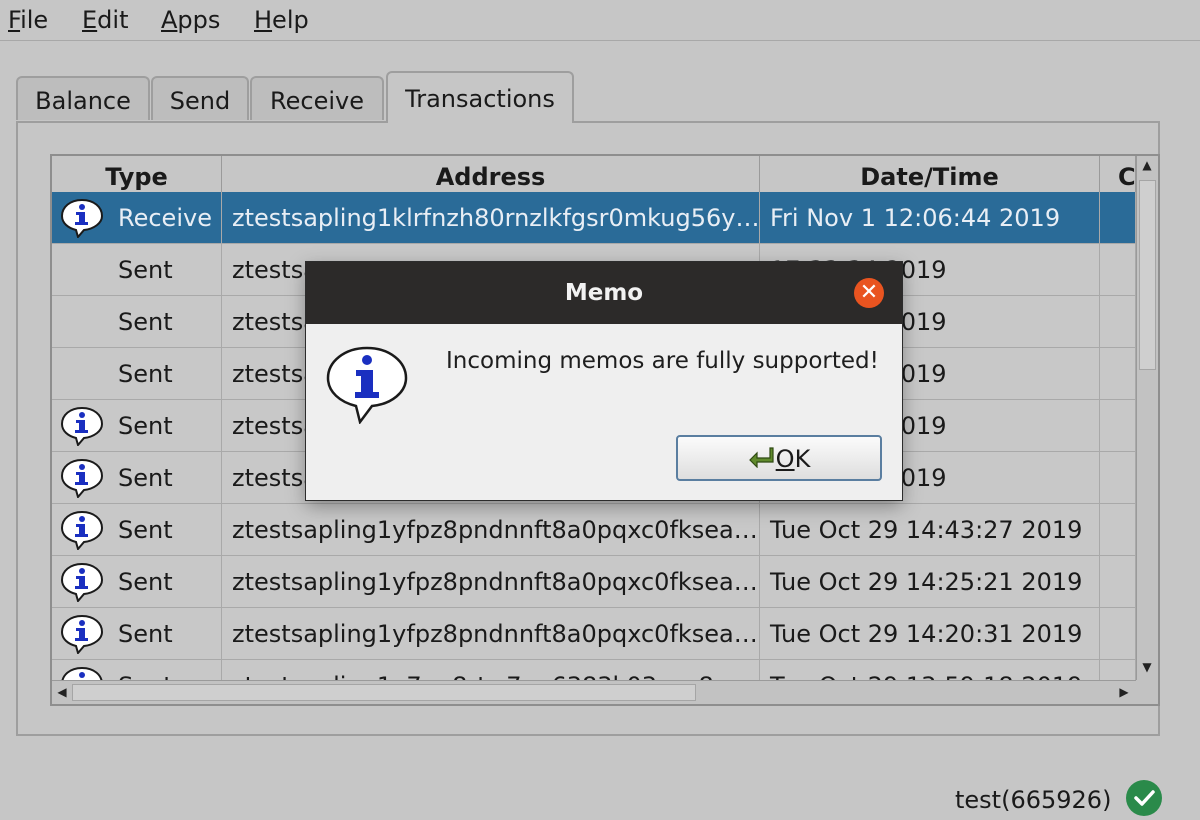  Describe the element at coordinates (1144, 798) in the screenshot. I see `check-icon` at that location.